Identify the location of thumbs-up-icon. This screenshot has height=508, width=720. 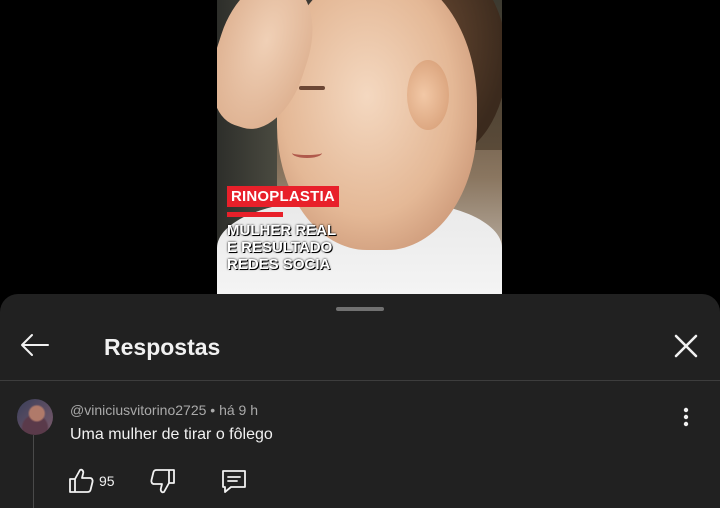
(81, 480).